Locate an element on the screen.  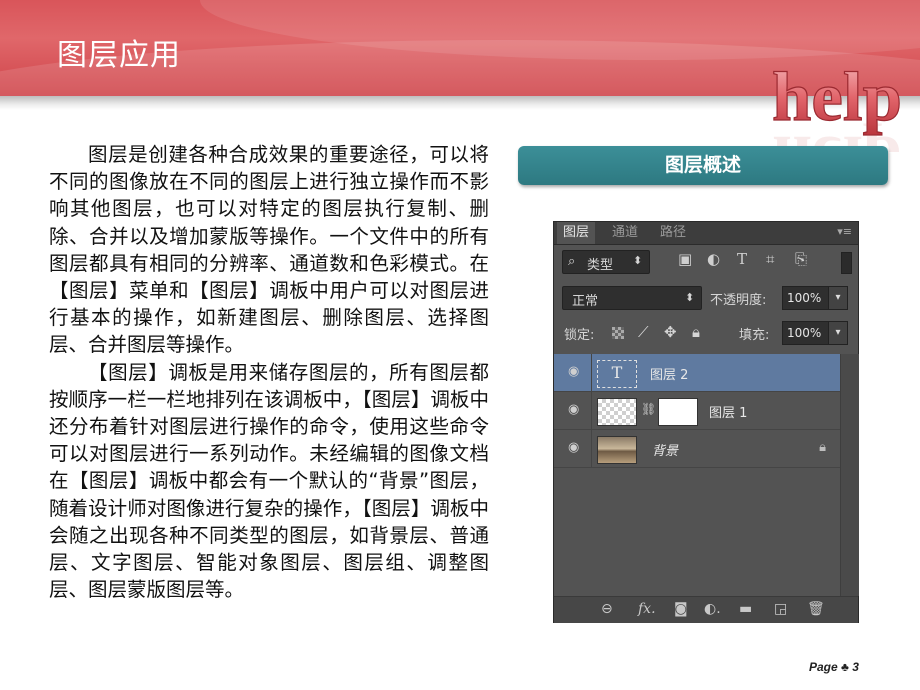
fill-label: 填充: is located at coordinates (754, 335).